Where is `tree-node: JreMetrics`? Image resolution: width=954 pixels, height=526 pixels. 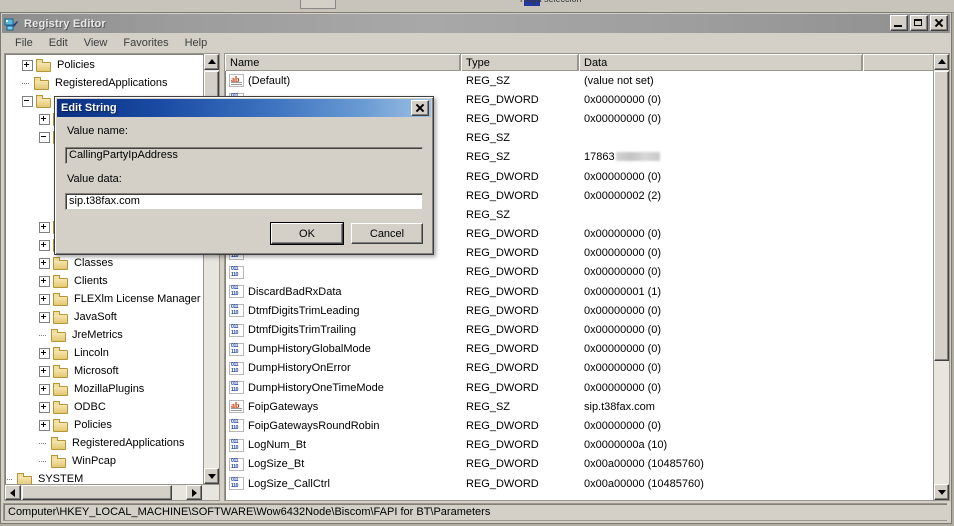 tree-node: JreMetrics is located at coordinates (104, 335).